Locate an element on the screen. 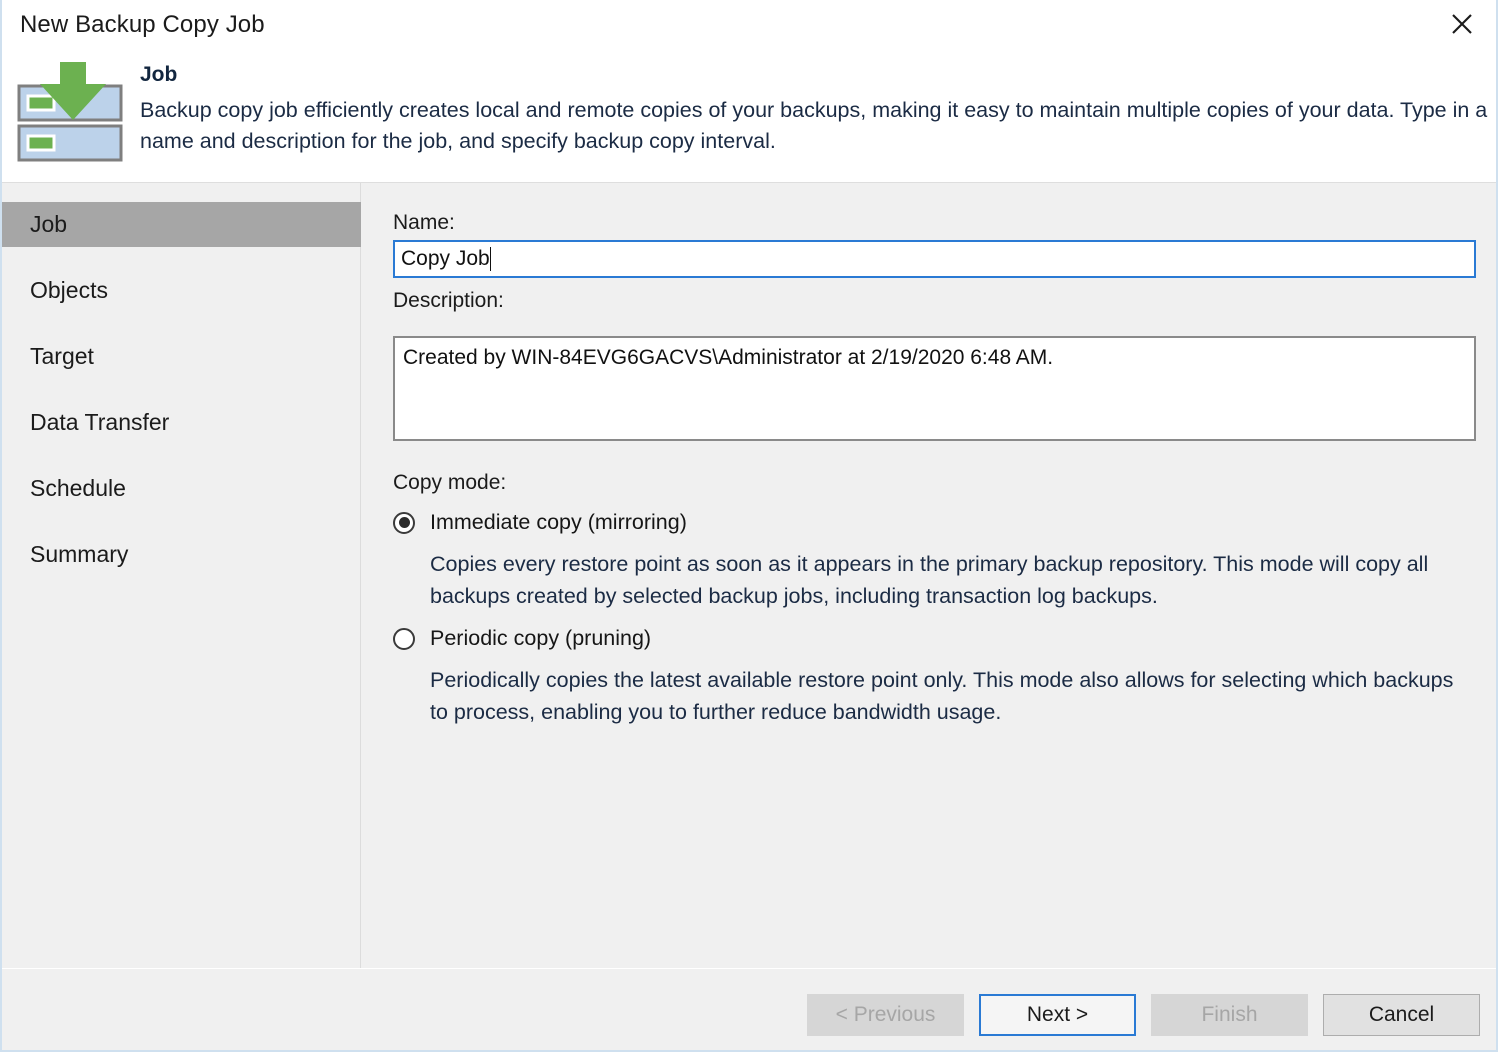 This screenshot has width=1498, height=1052. sidebar-item-target: Target is located at coordinates (181, 356).